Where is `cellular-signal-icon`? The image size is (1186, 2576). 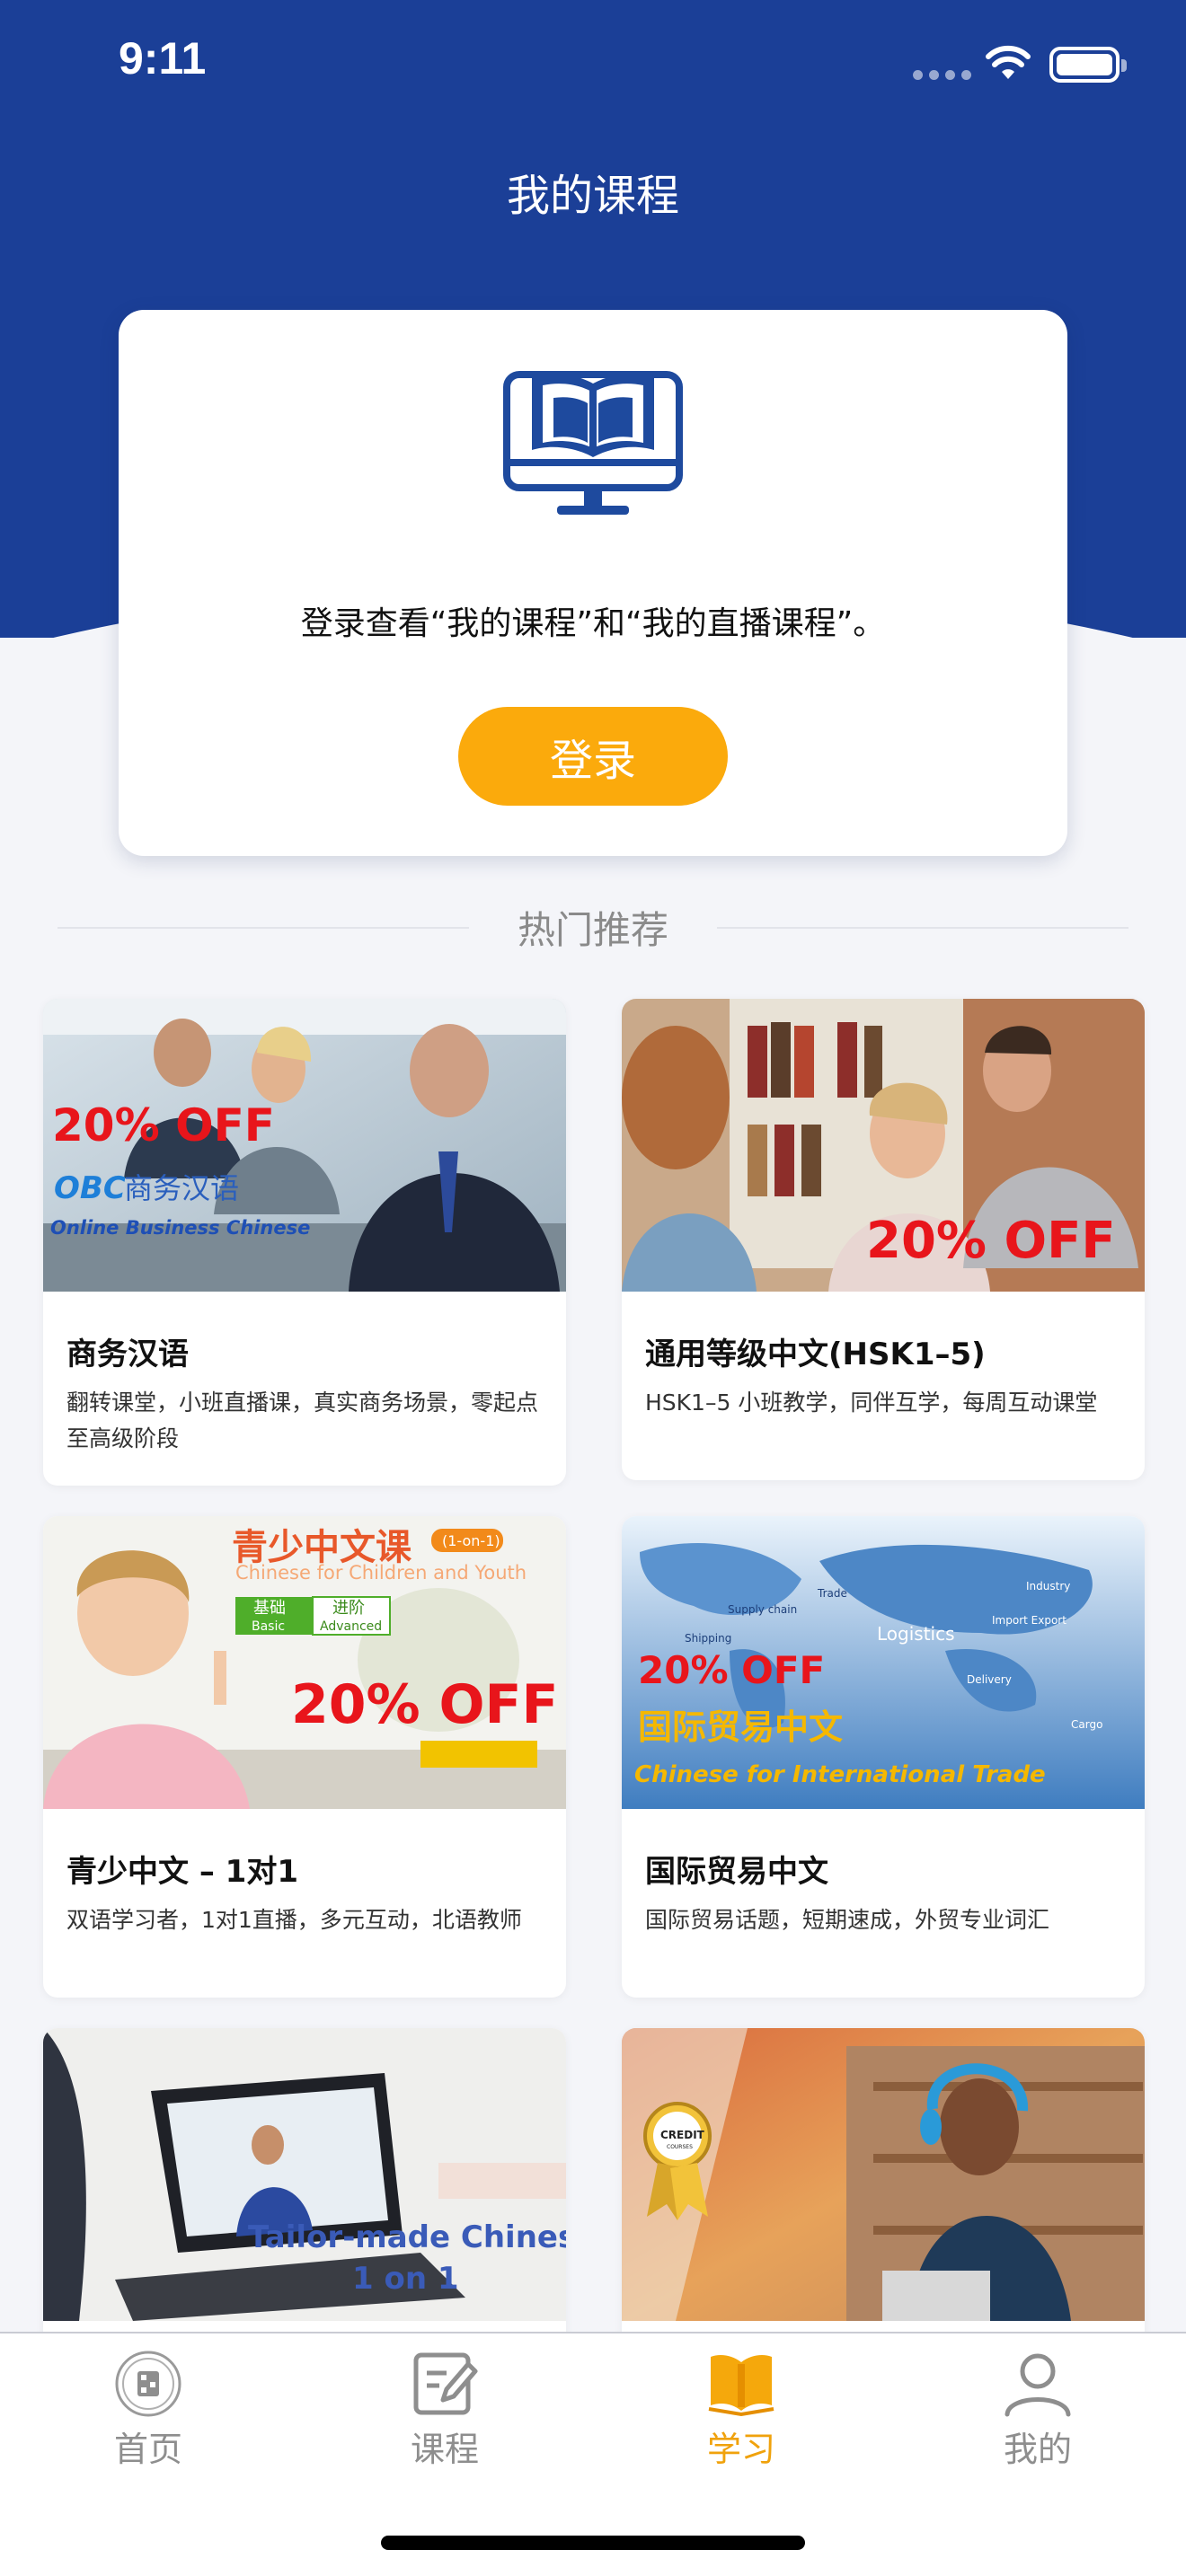 cellular-signal-icon is located at coordinates (942, 75).